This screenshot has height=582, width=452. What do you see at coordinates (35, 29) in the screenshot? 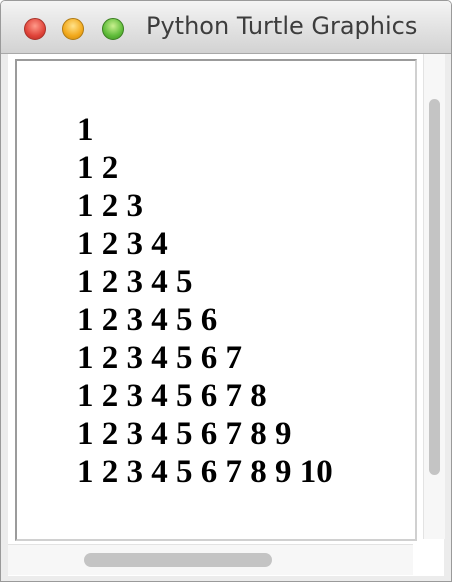
I see `close-button` at bounding box center [35, 29].